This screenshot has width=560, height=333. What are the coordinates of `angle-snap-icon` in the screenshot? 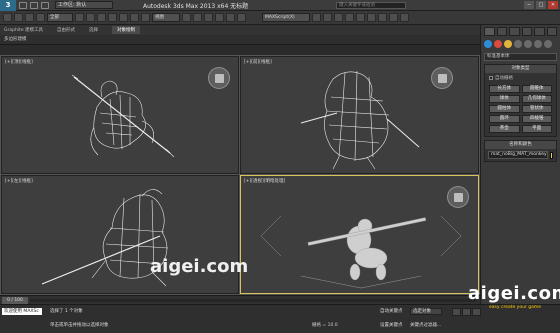 It's located at (219, 17).